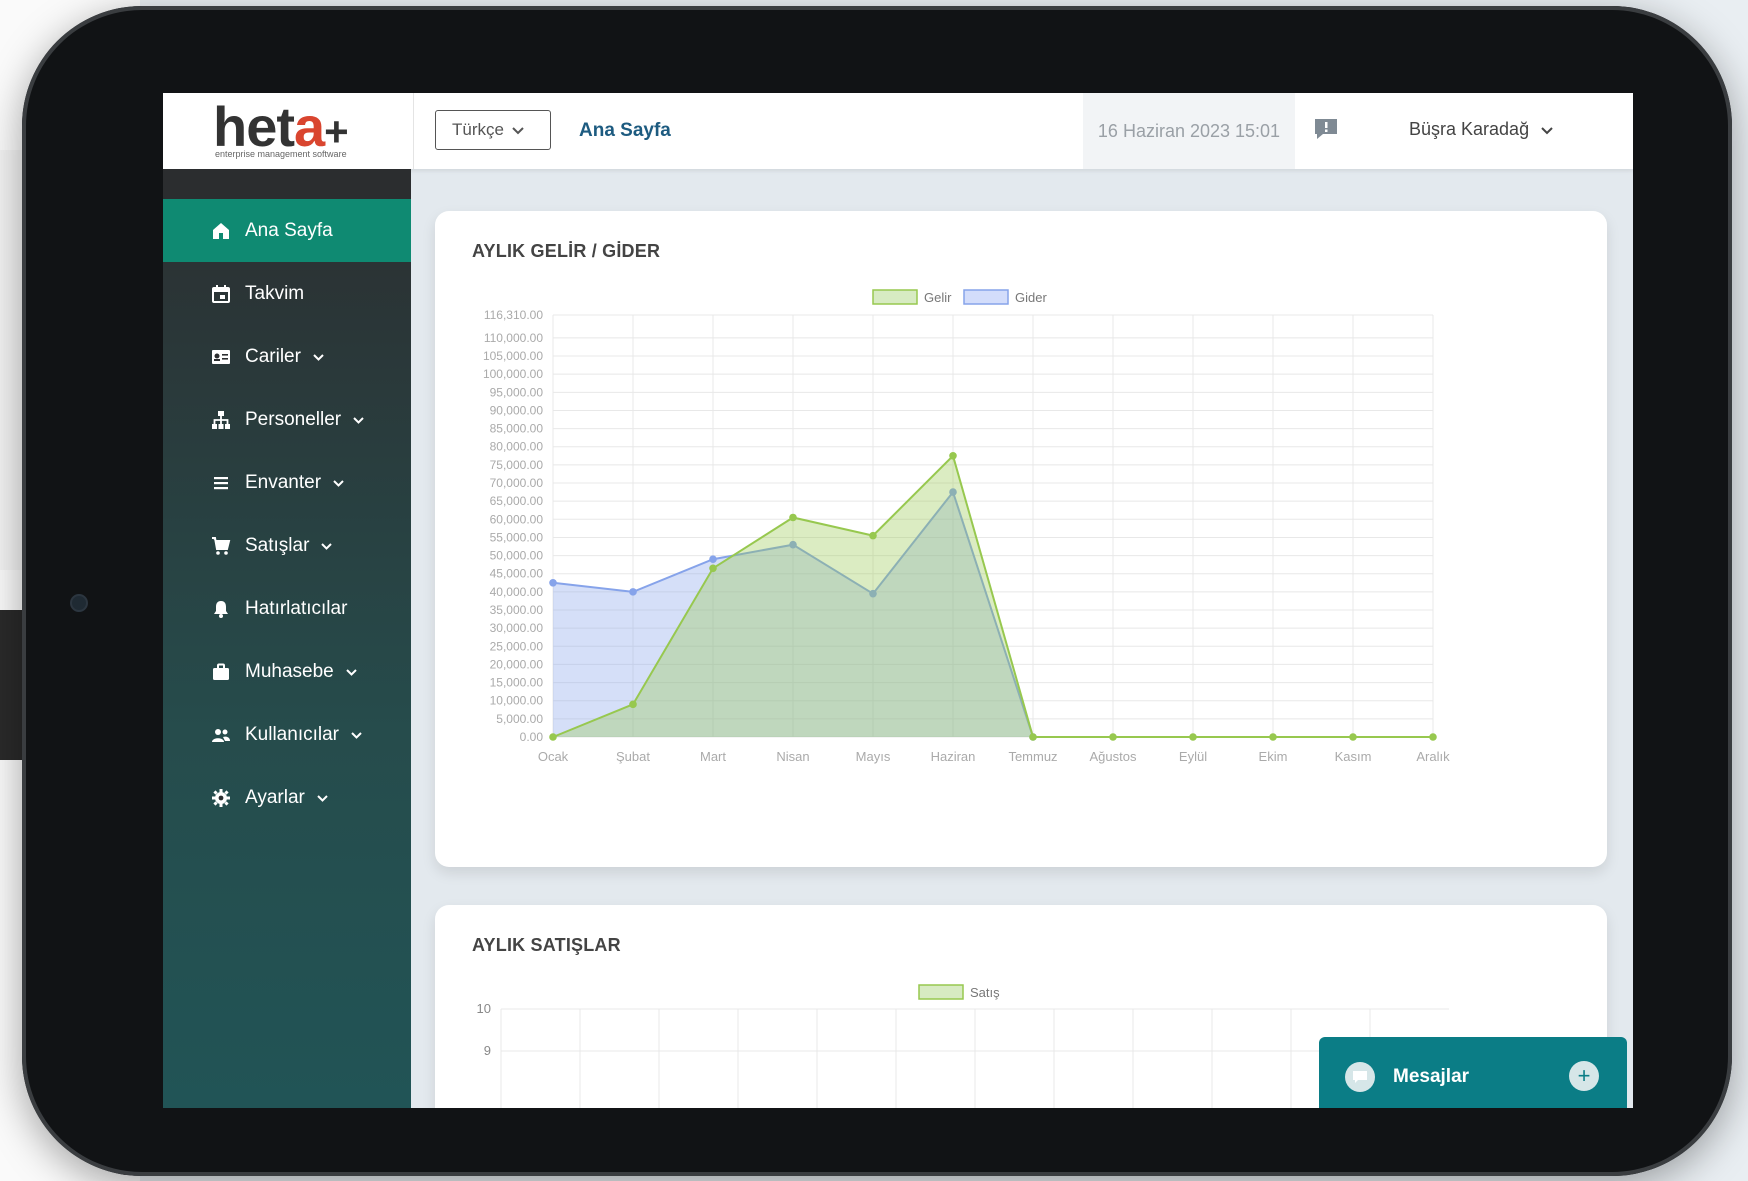 This screenshot has width=1748, height=1181. What do you see at coordinates (513, 315) in the screenshot?
I see `y-tick-label: 116,310.00` at bounding box center [513, 315].